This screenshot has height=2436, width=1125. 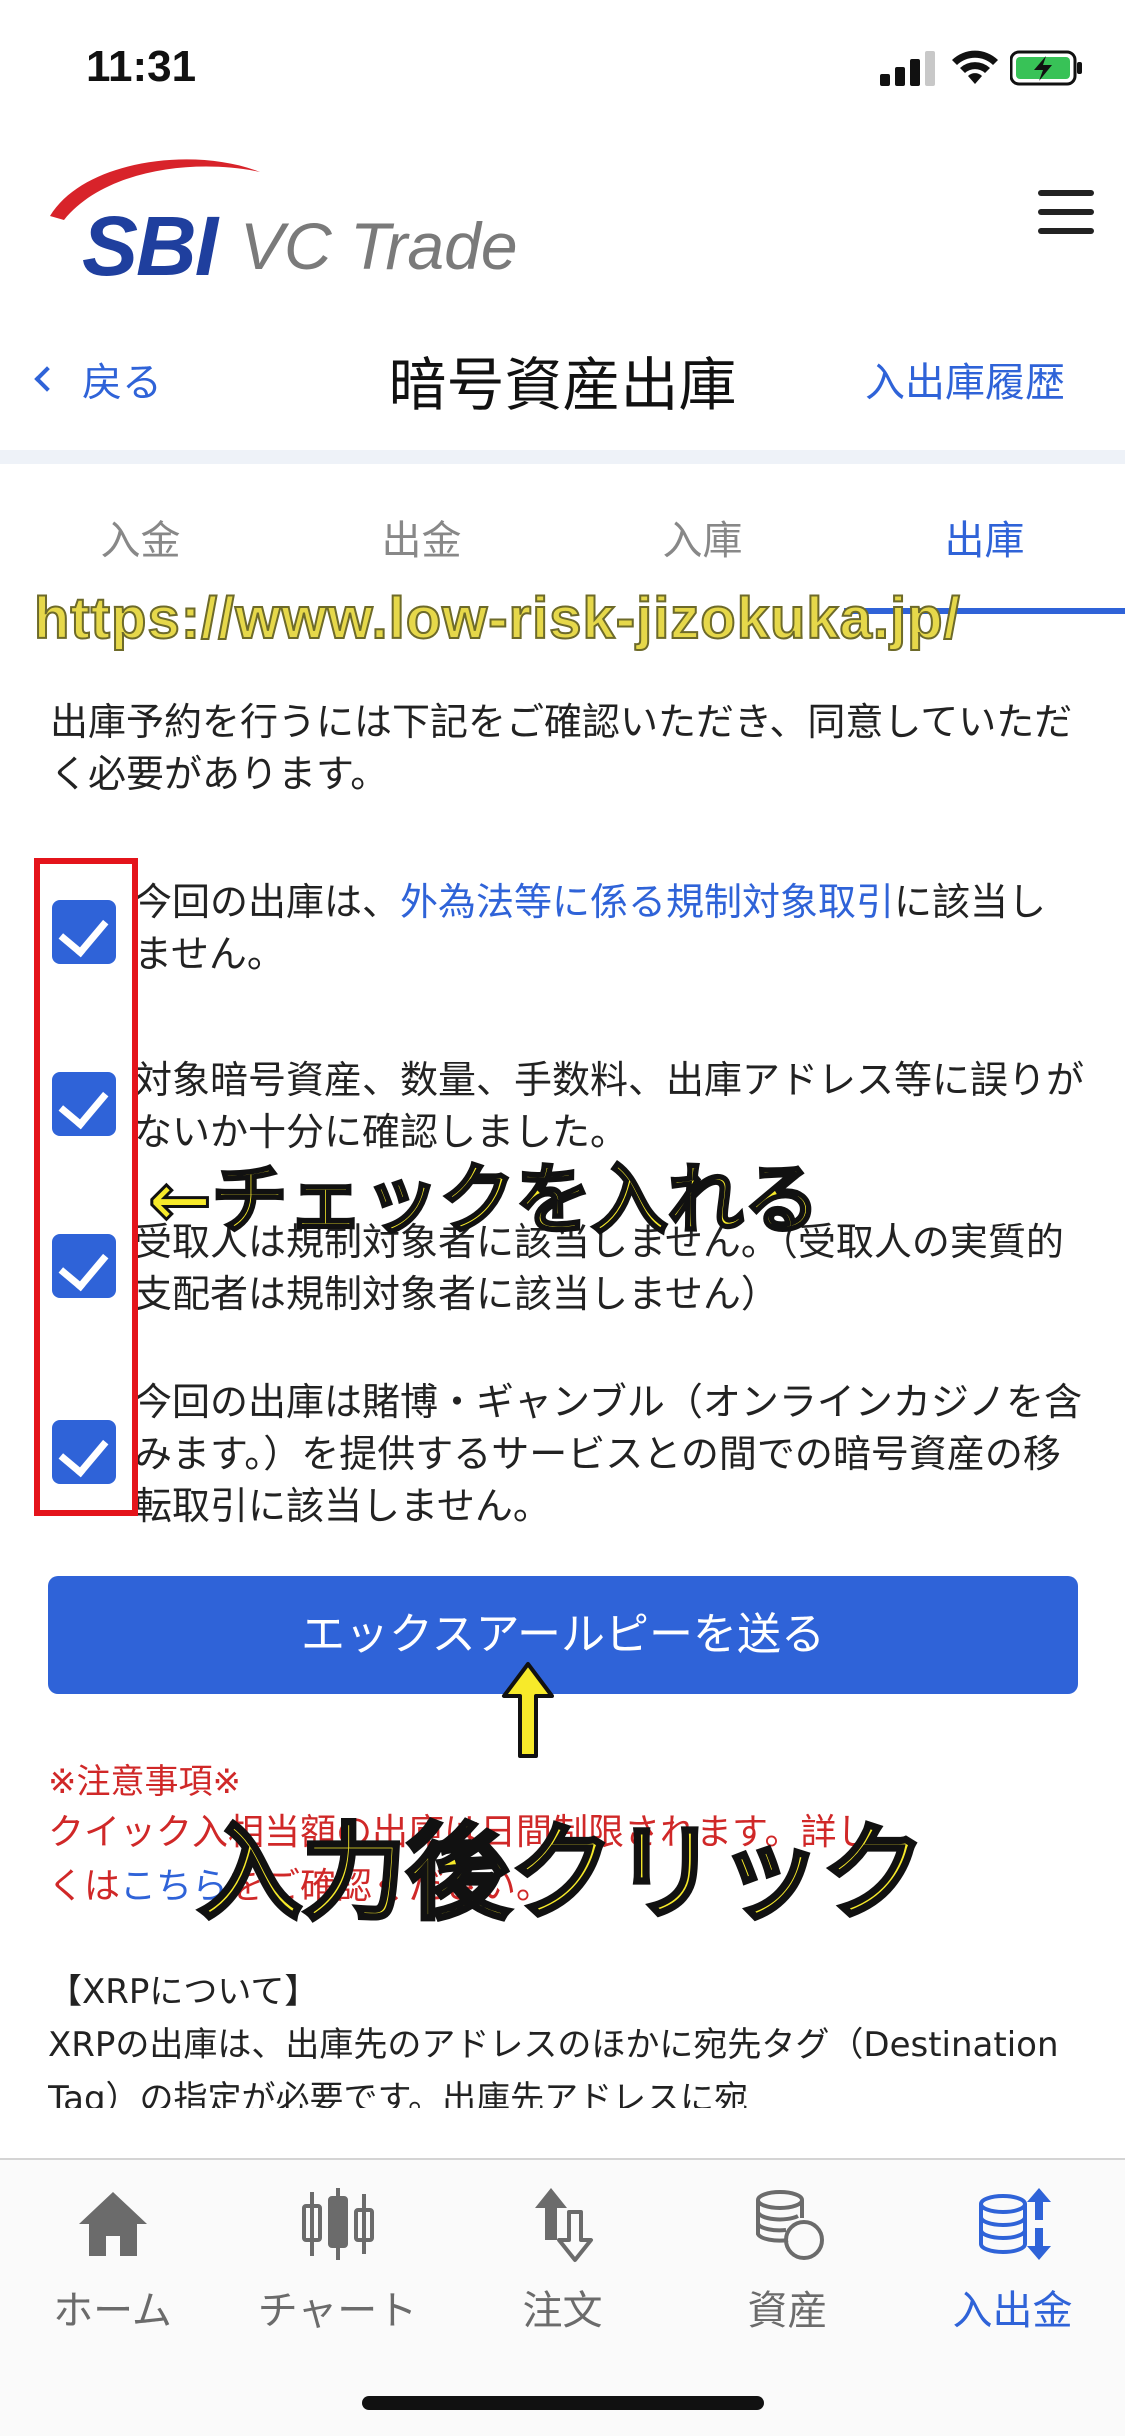 What do you see at coordinates (787, 2311) in the screenshot?
I see `tabbar-label: 資産` at bounding box center [787, 2311].